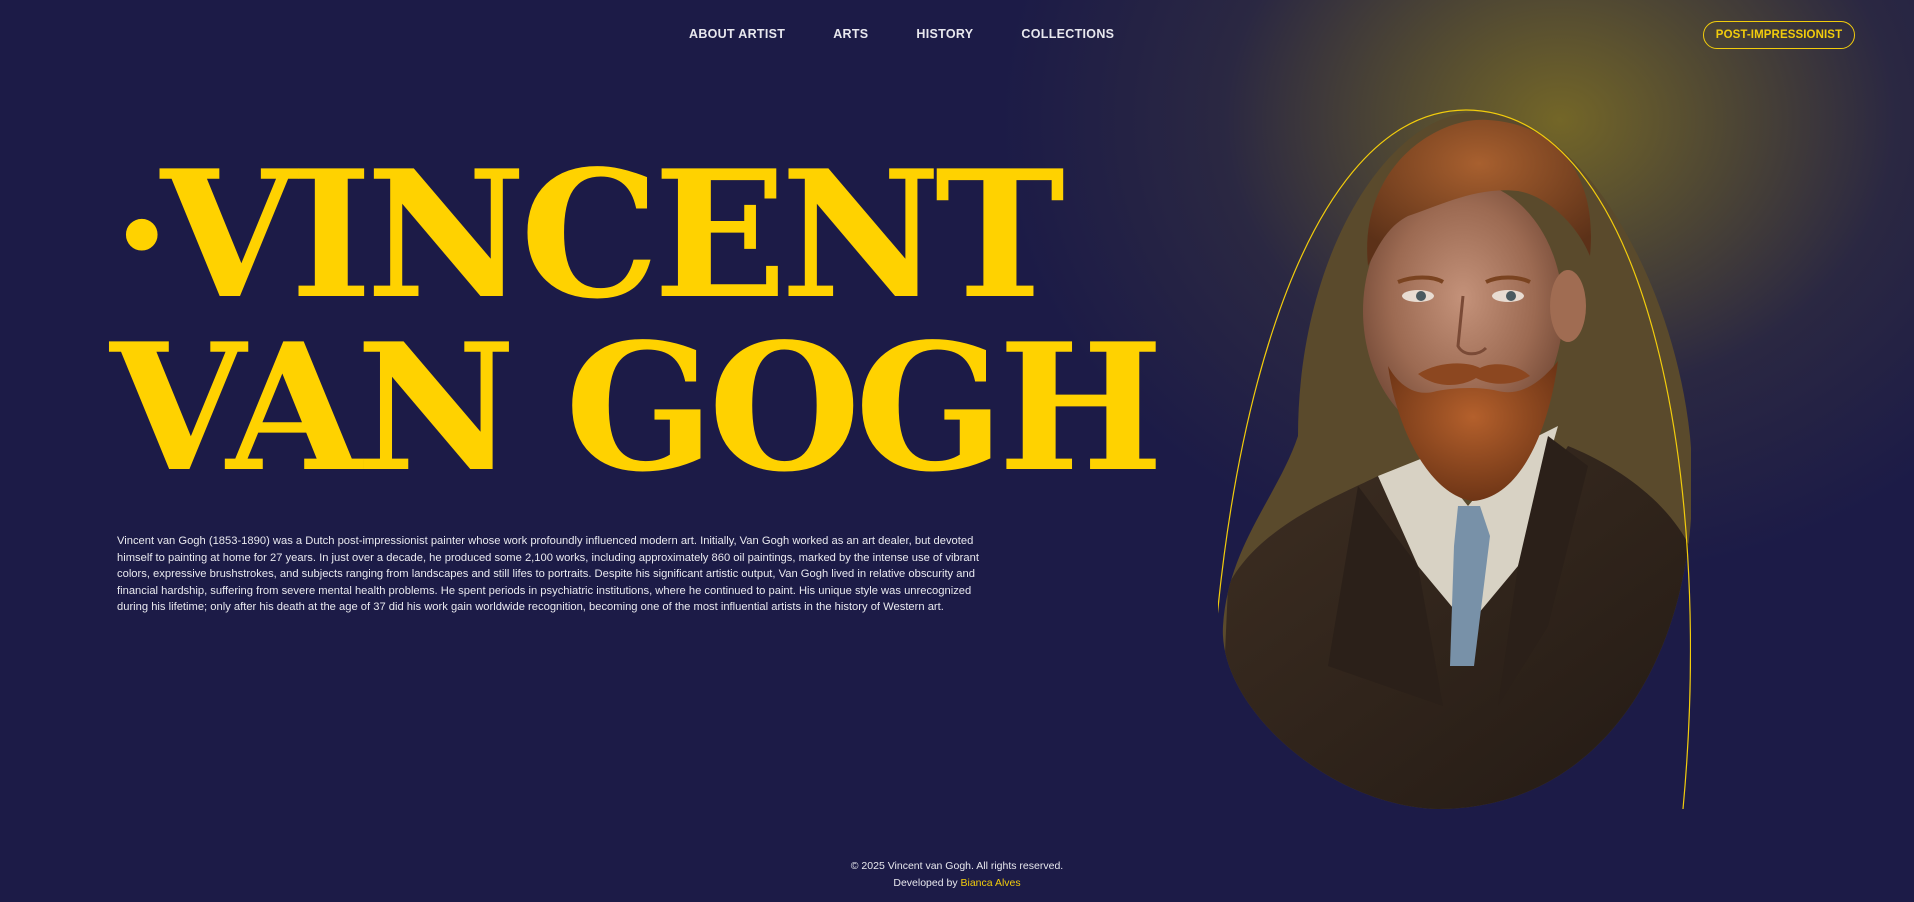  I want to click on post-impressionist-button: POST-IMPRESSIONIST, so click(1779, 35).